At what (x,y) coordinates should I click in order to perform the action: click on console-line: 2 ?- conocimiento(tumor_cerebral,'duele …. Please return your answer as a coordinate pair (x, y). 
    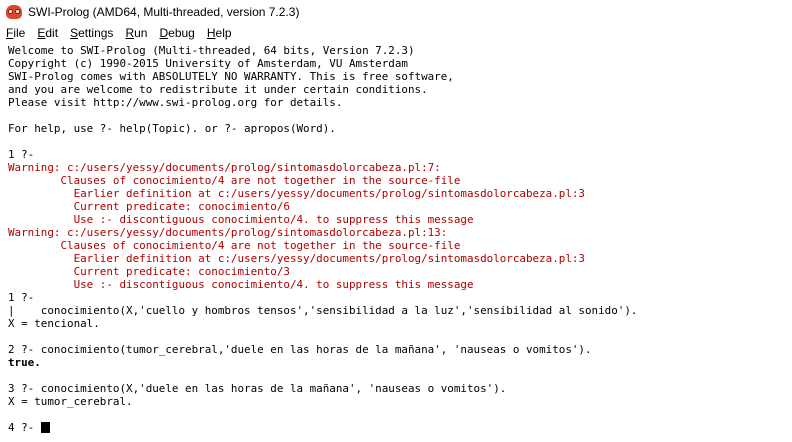
    Looking at the image, I should click on (300, 349).